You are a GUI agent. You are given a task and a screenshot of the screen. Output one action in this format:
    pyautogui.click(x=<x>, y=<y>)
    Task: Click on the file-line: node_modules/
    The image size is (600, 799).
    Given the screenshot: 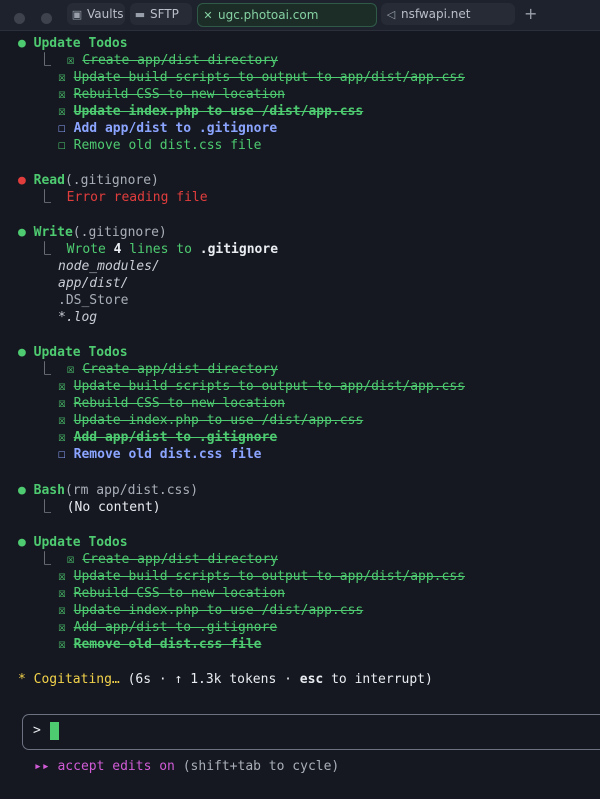 What is the action you would take?
    pyautogui.click(x=109, y=266)
    